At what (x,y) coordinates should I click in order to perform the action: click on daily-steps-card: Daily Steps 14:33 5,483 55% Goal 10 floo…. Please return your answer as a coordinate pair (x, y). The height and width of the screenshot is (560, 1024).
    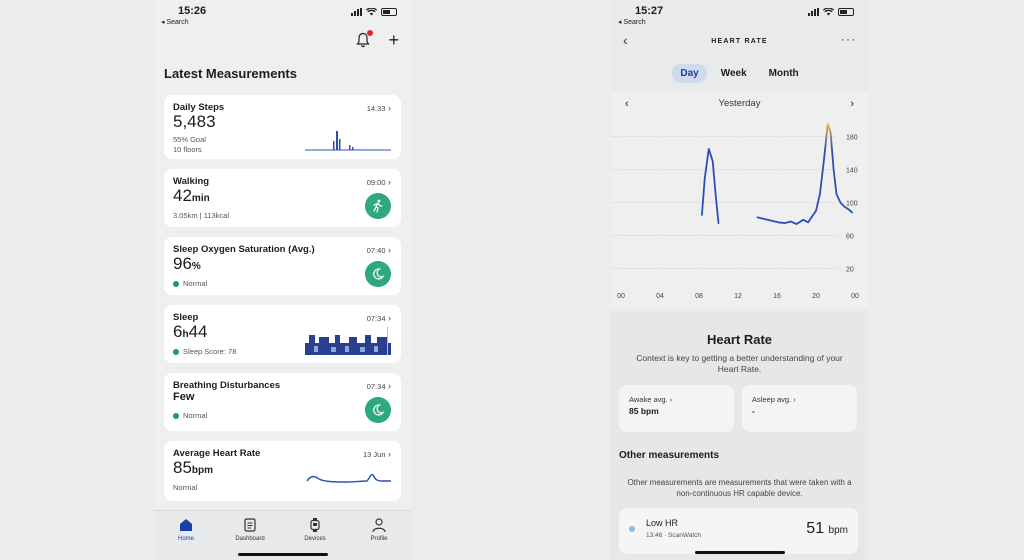
    Looking at the image, I should click on (282, 127).